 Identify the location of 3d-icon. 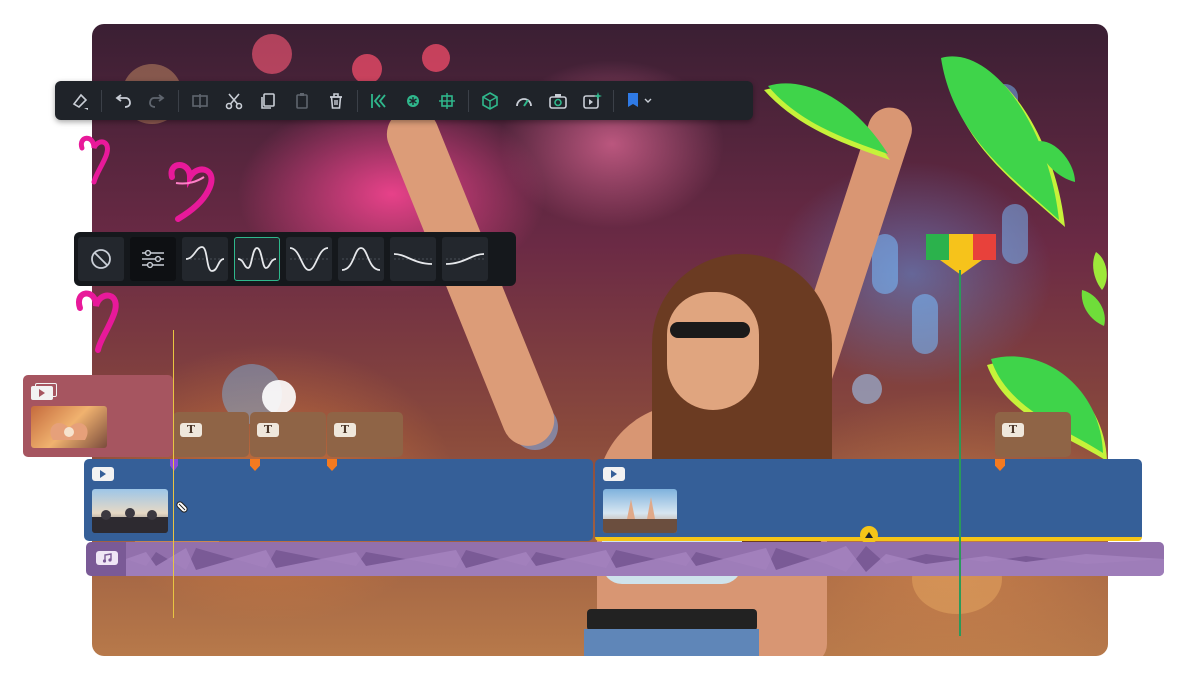
(490, 101).